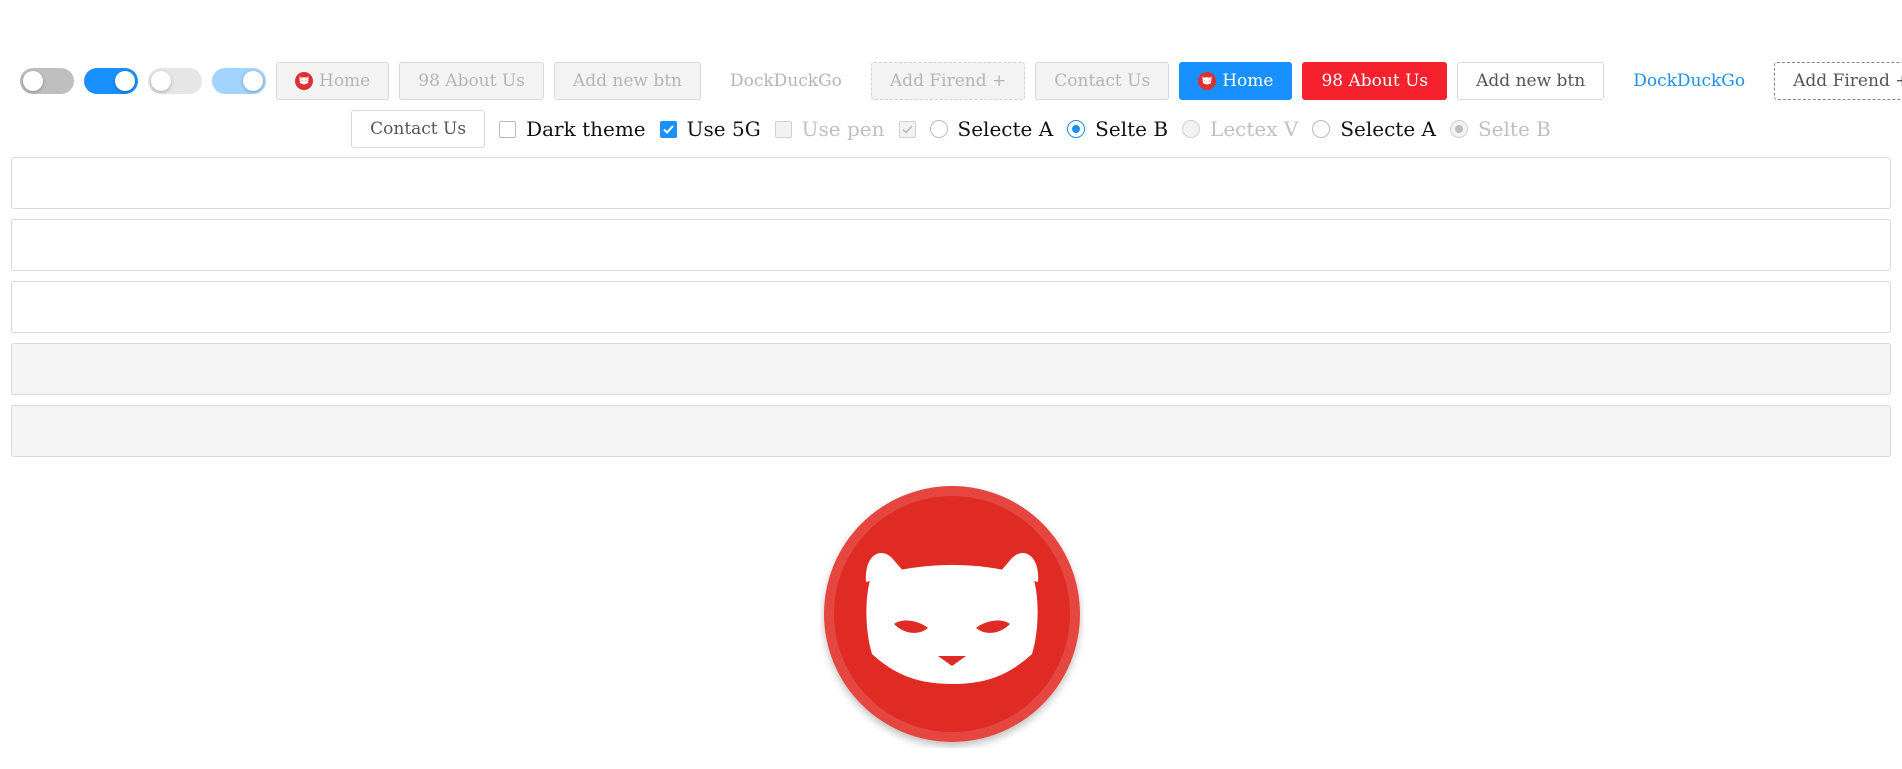  What do you see at coordinates (783, 129) in the screenshot?
I see `checkbox-box-disabled` at bounding box center [783, 129].